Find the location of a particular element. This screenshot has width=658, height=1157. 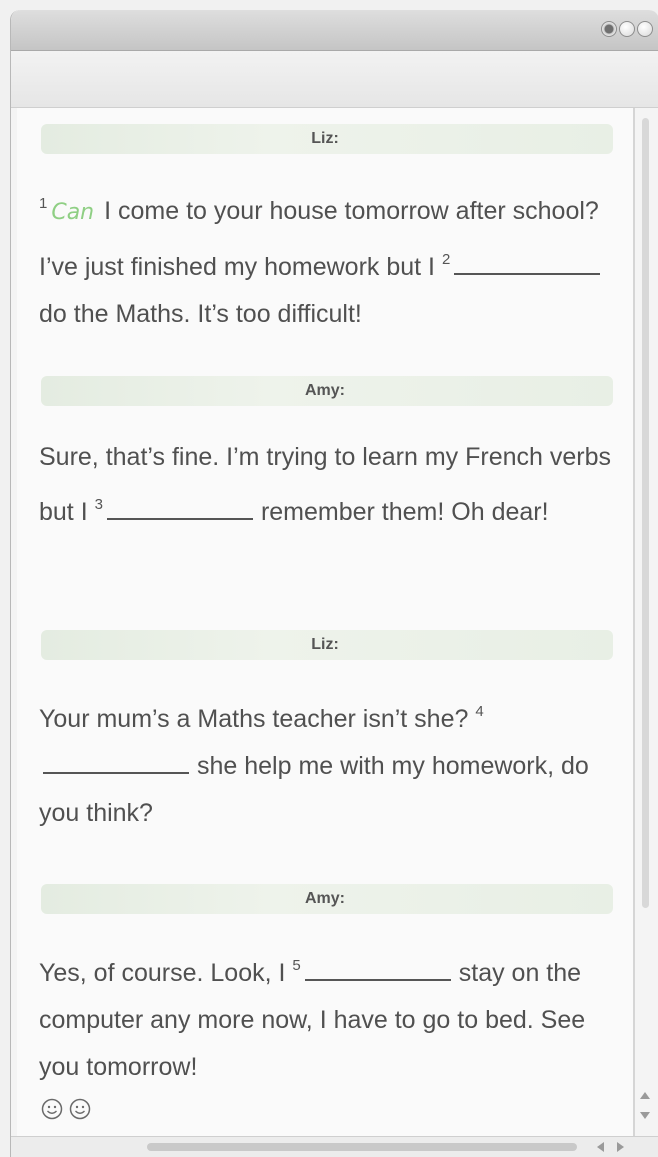

gap-number: 1 is located at coordinates (43, 203).